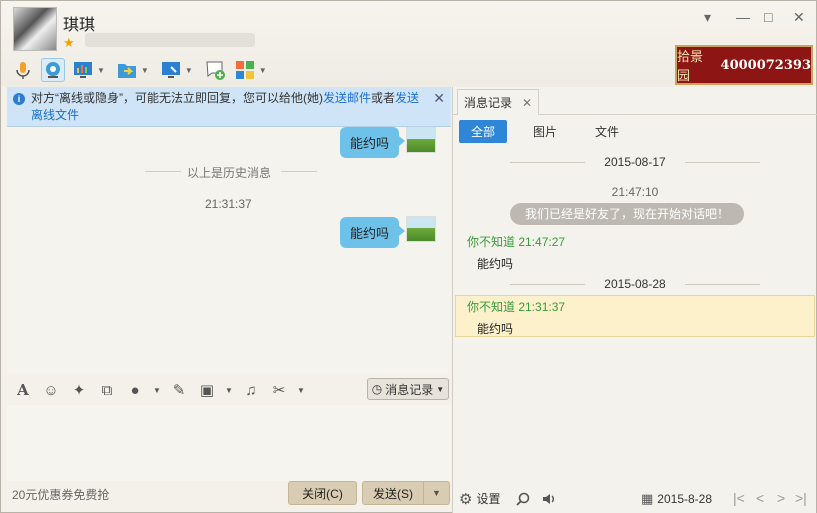  What do you see at coordinates (51, 390) in the screenshot?
I see `emoji-icon: ☺` at bounding box center [51, 390].